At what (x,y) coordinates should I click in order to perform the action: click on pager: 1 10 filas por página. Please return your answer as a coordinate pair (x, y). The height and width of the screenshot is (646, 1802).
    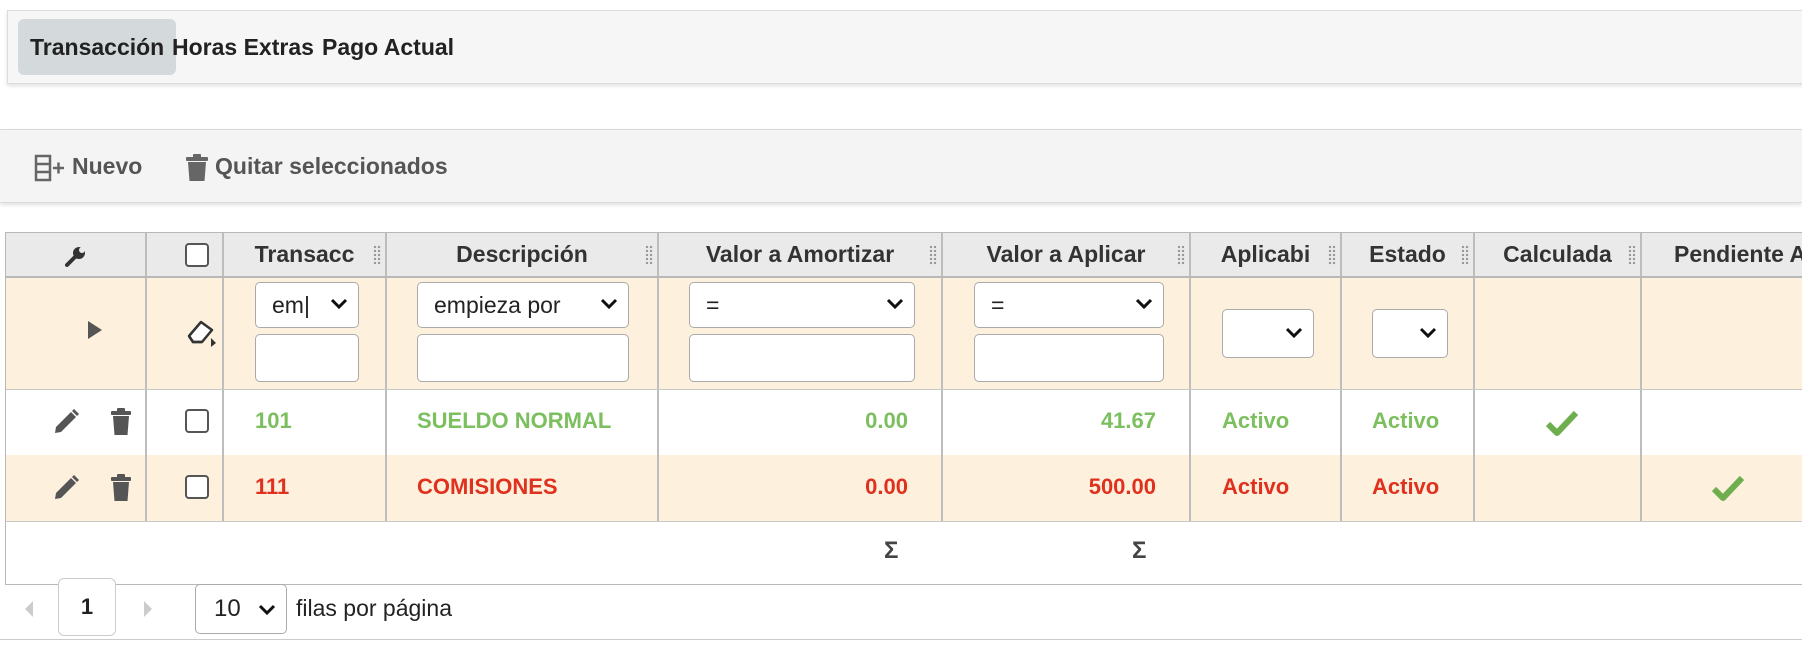
    Looking at the image, I should click on (901, 609).